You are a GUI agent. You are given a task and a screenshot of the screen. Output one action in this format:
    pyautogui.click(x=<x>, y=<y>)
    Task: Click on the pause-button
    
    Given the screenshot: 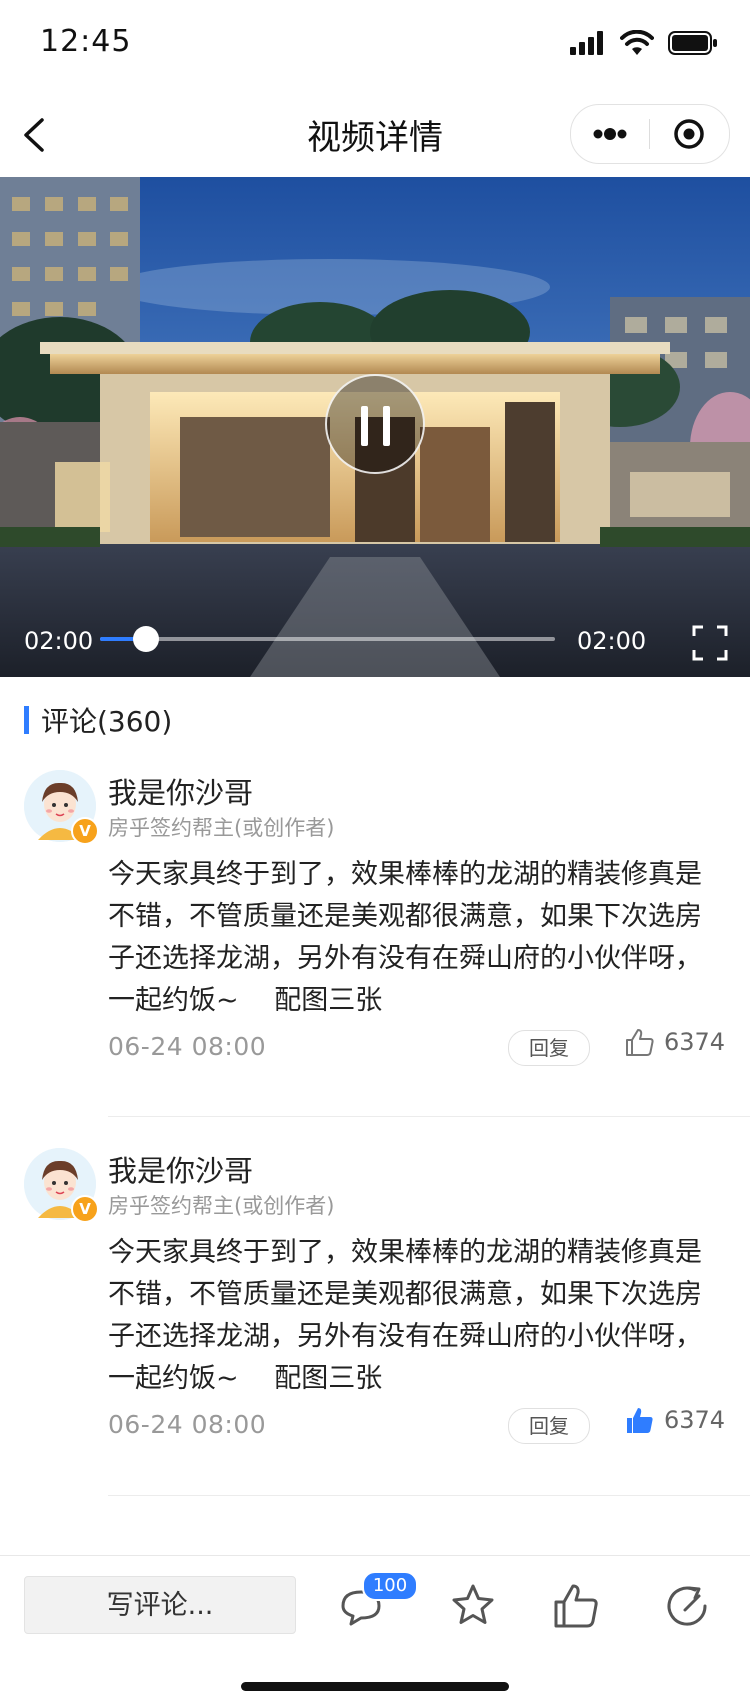 What is the action you would take?
    pyautogui.click(x=375, y=424)
    